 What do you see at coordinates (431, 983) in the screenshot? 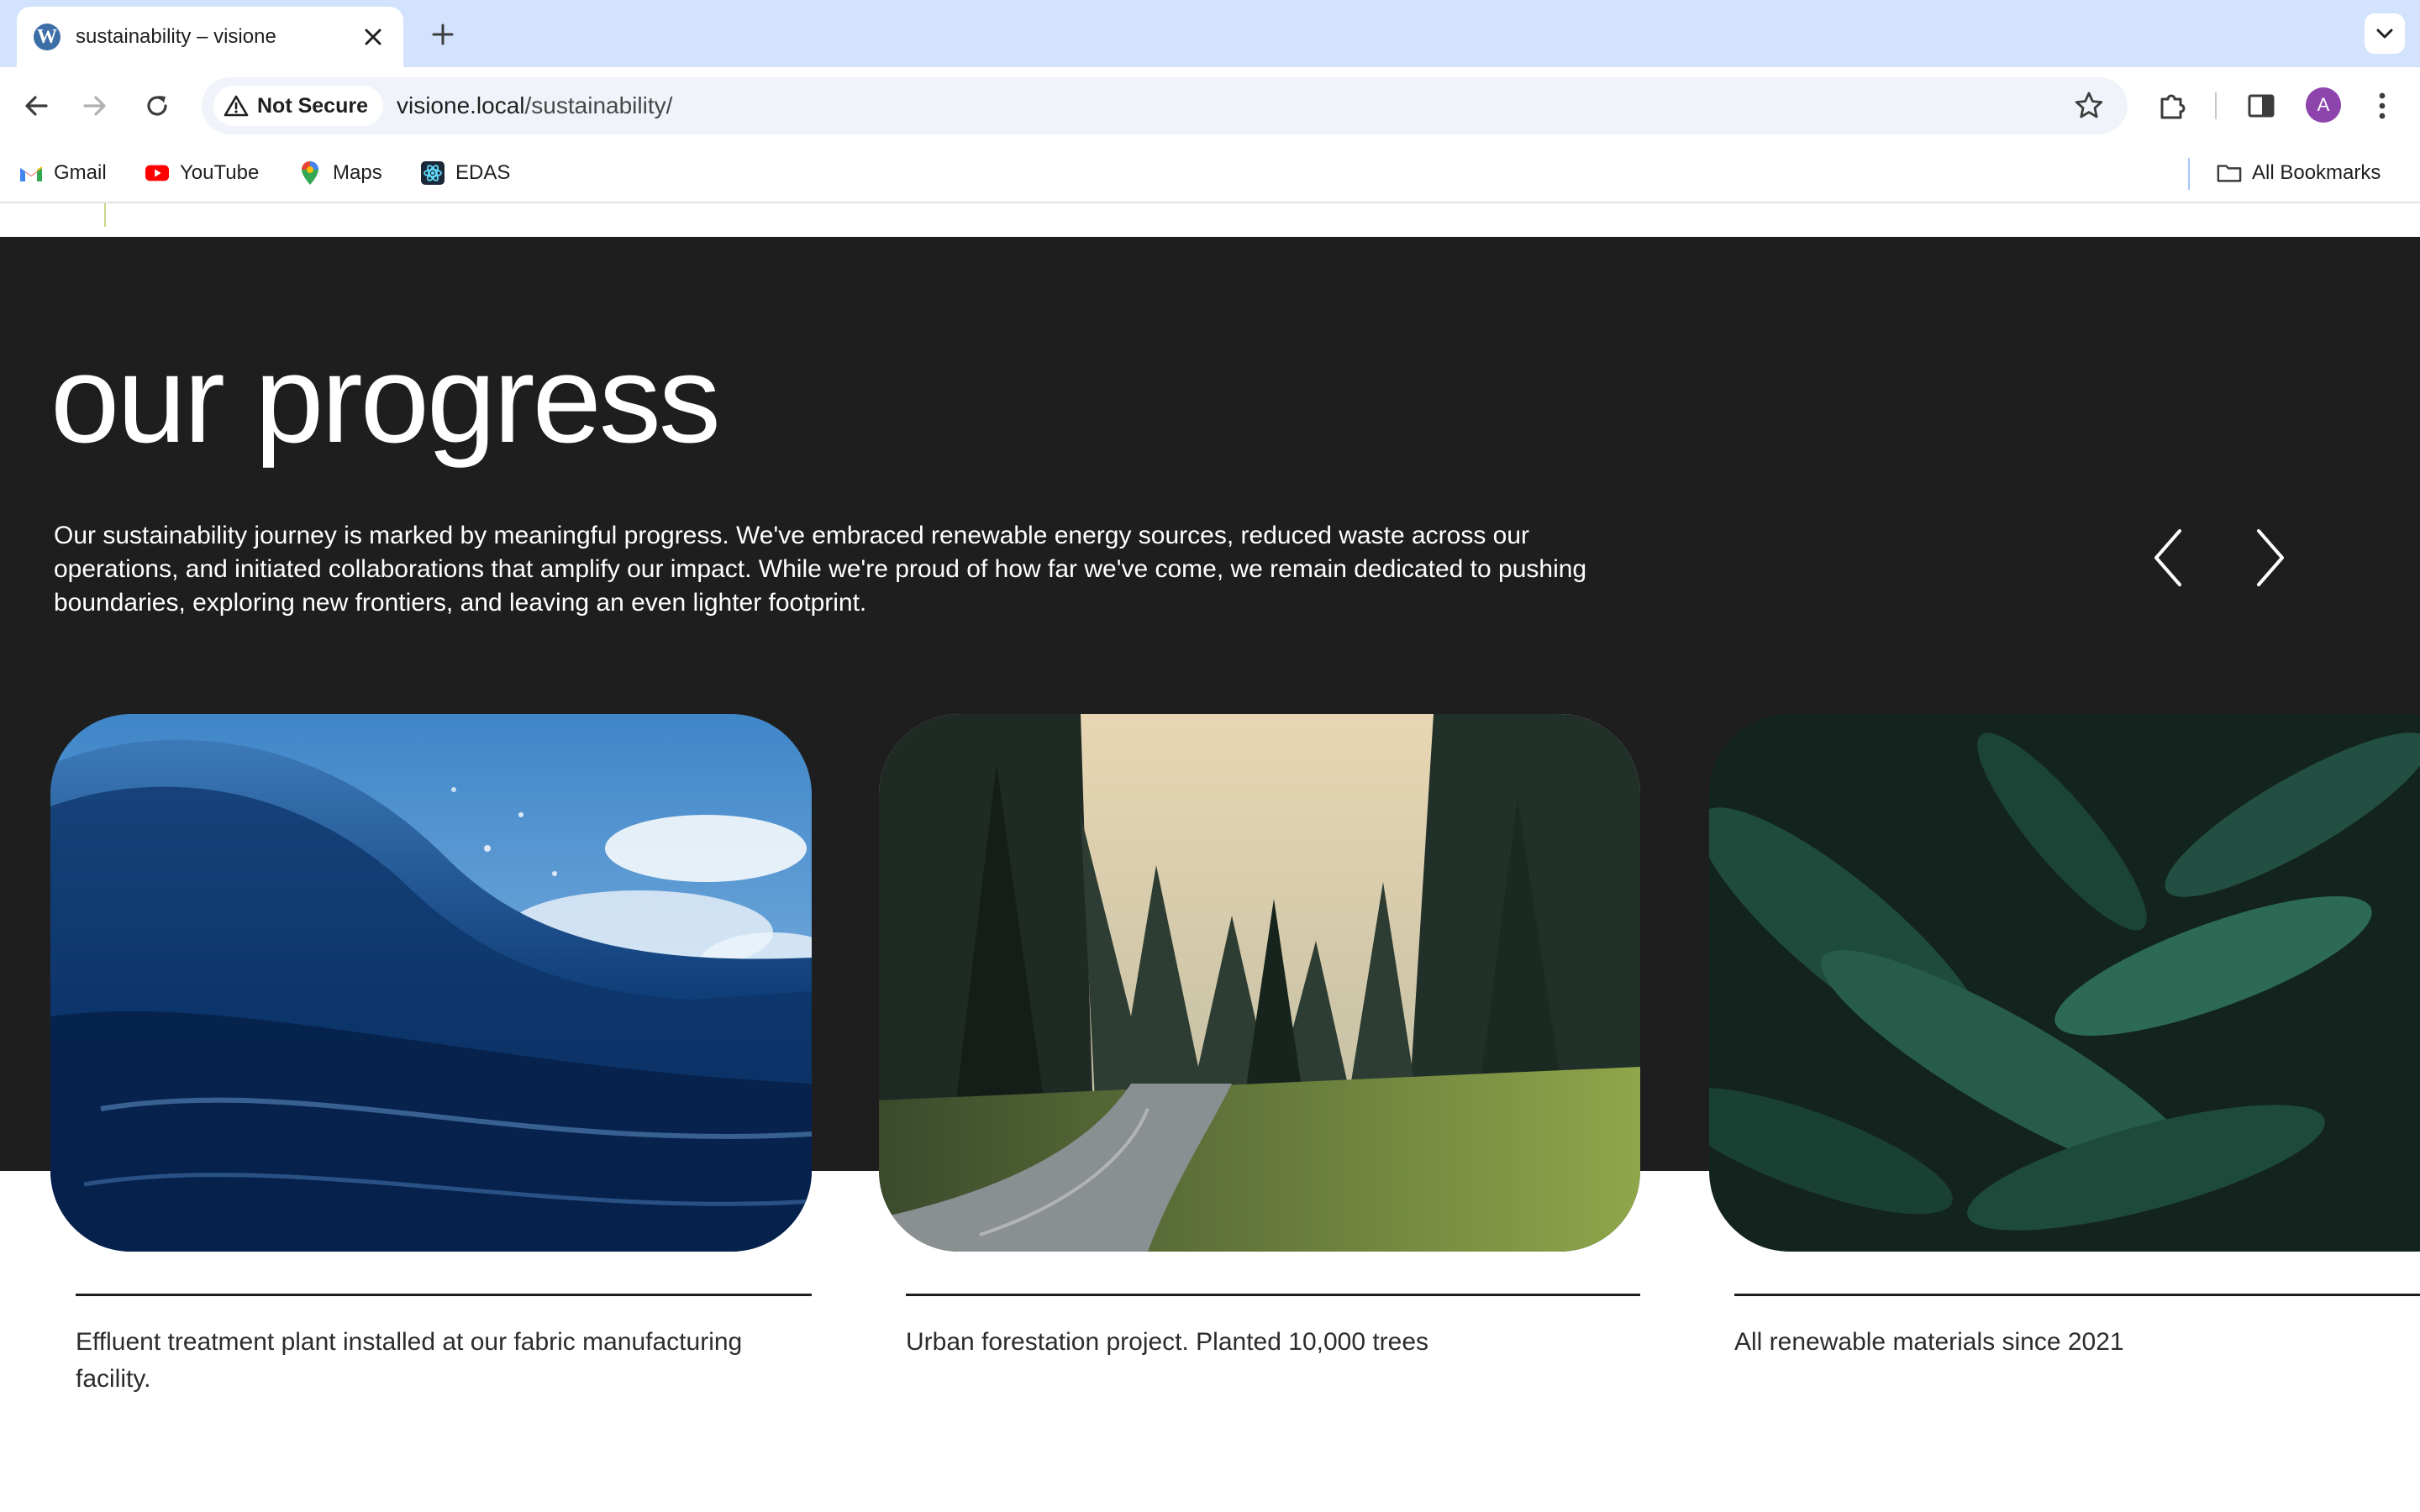
I see `ocean-wave-photo` at bounding box center [431, 983].